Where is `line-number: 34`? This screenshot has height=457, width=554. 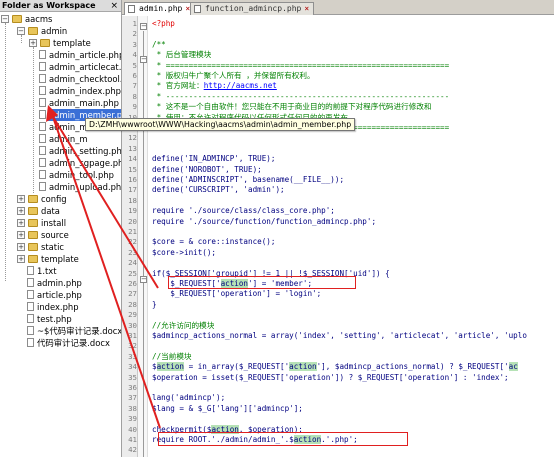 line-number: 34 is located at coordinates (132, 367).